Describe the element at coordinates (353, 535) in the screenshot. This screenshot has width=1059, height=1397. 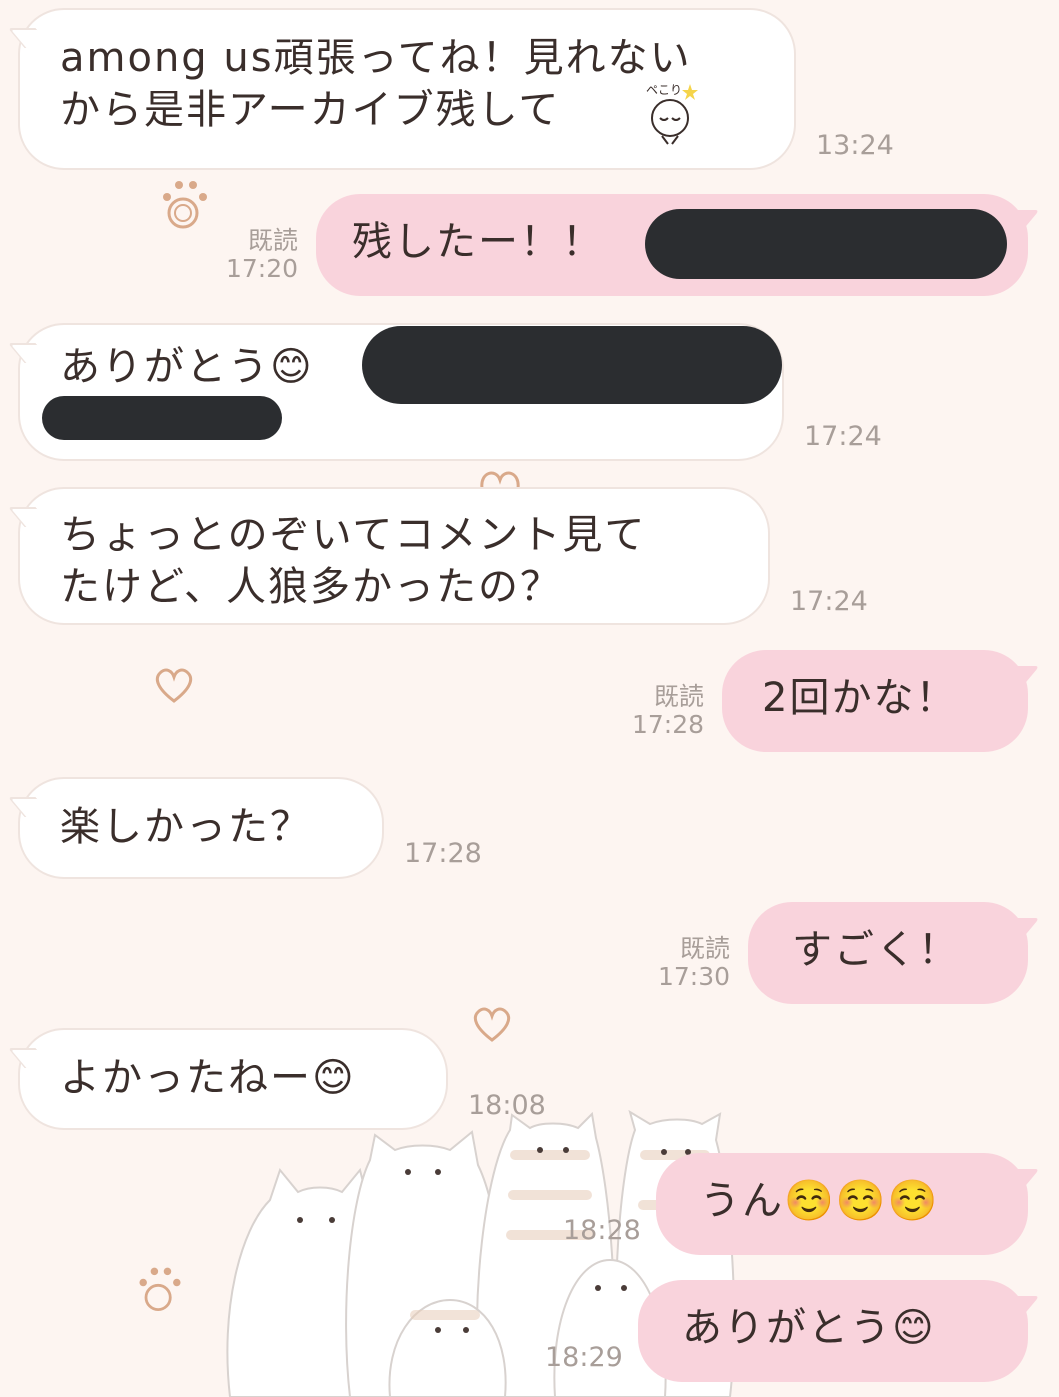
I see `message-text: ちょっとのぞいてコメント見て` at that location.